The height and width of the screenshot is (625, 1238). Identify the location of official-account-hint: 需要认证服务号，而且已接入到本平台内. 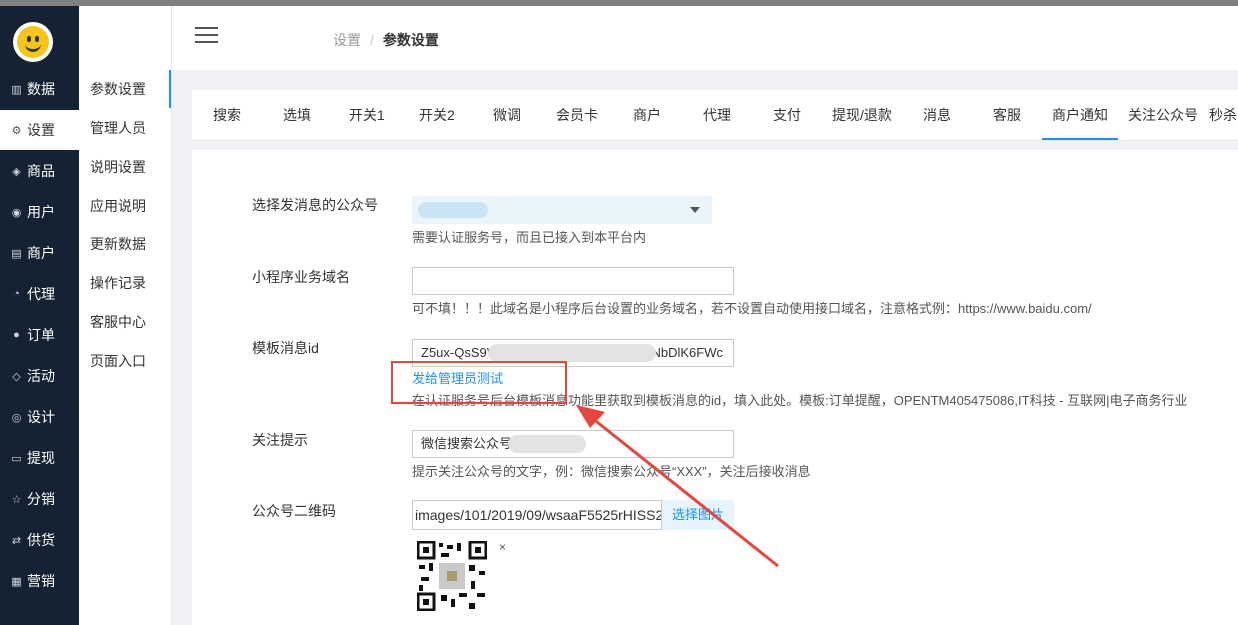
(529, 237).